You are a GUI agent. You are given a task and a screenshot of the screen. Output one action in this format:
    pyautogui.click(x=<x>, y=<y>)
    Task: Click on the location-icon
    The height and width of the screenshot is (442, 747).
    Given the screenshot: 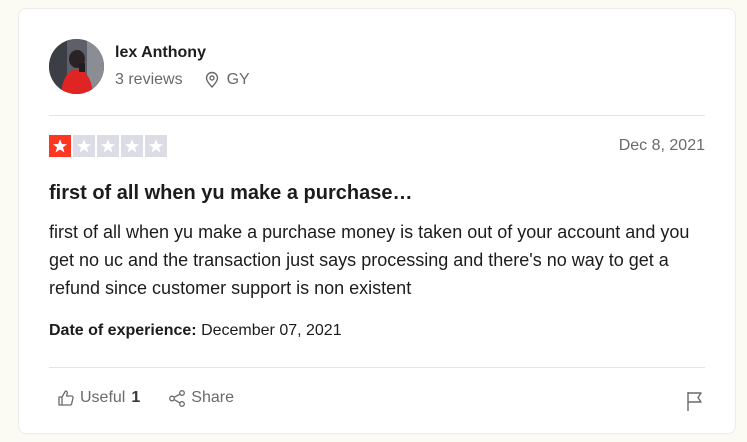 What is the action you would take?
    pyautogui.click(x=212, y=80)
    